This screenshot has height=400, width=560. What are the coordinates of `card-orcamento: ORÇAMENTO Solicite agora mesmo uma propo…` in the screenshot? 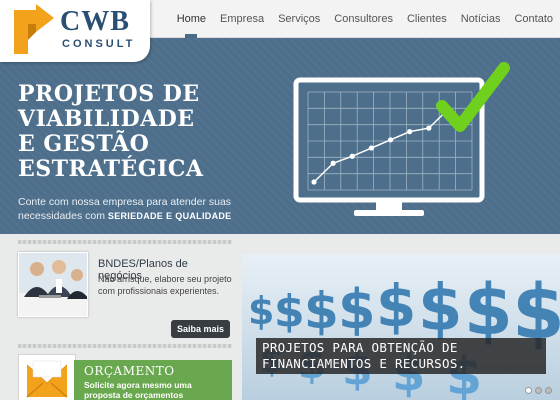 It's located at (125, 377).